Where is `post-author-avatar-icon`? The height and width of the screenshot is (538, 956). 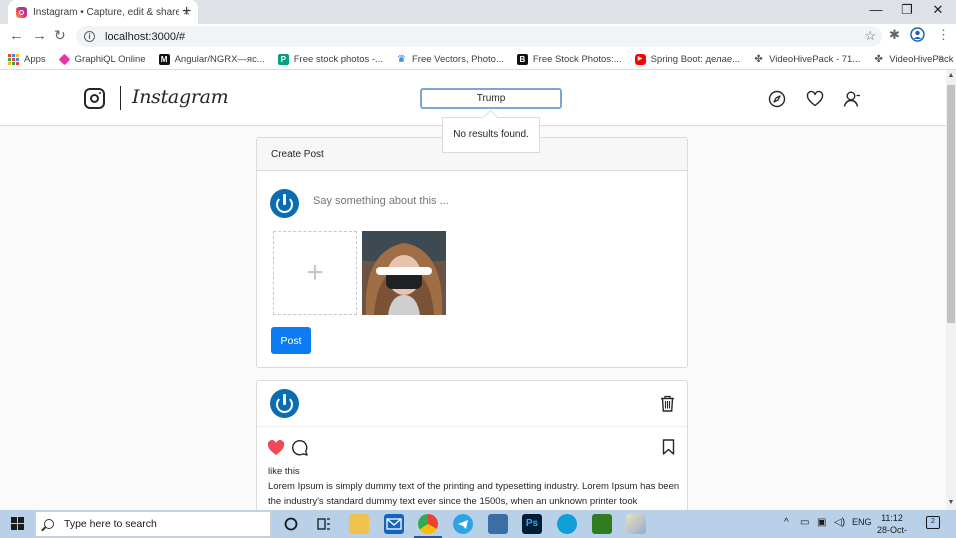
post-author-avatar-icon is located at coordinates (284, 403).